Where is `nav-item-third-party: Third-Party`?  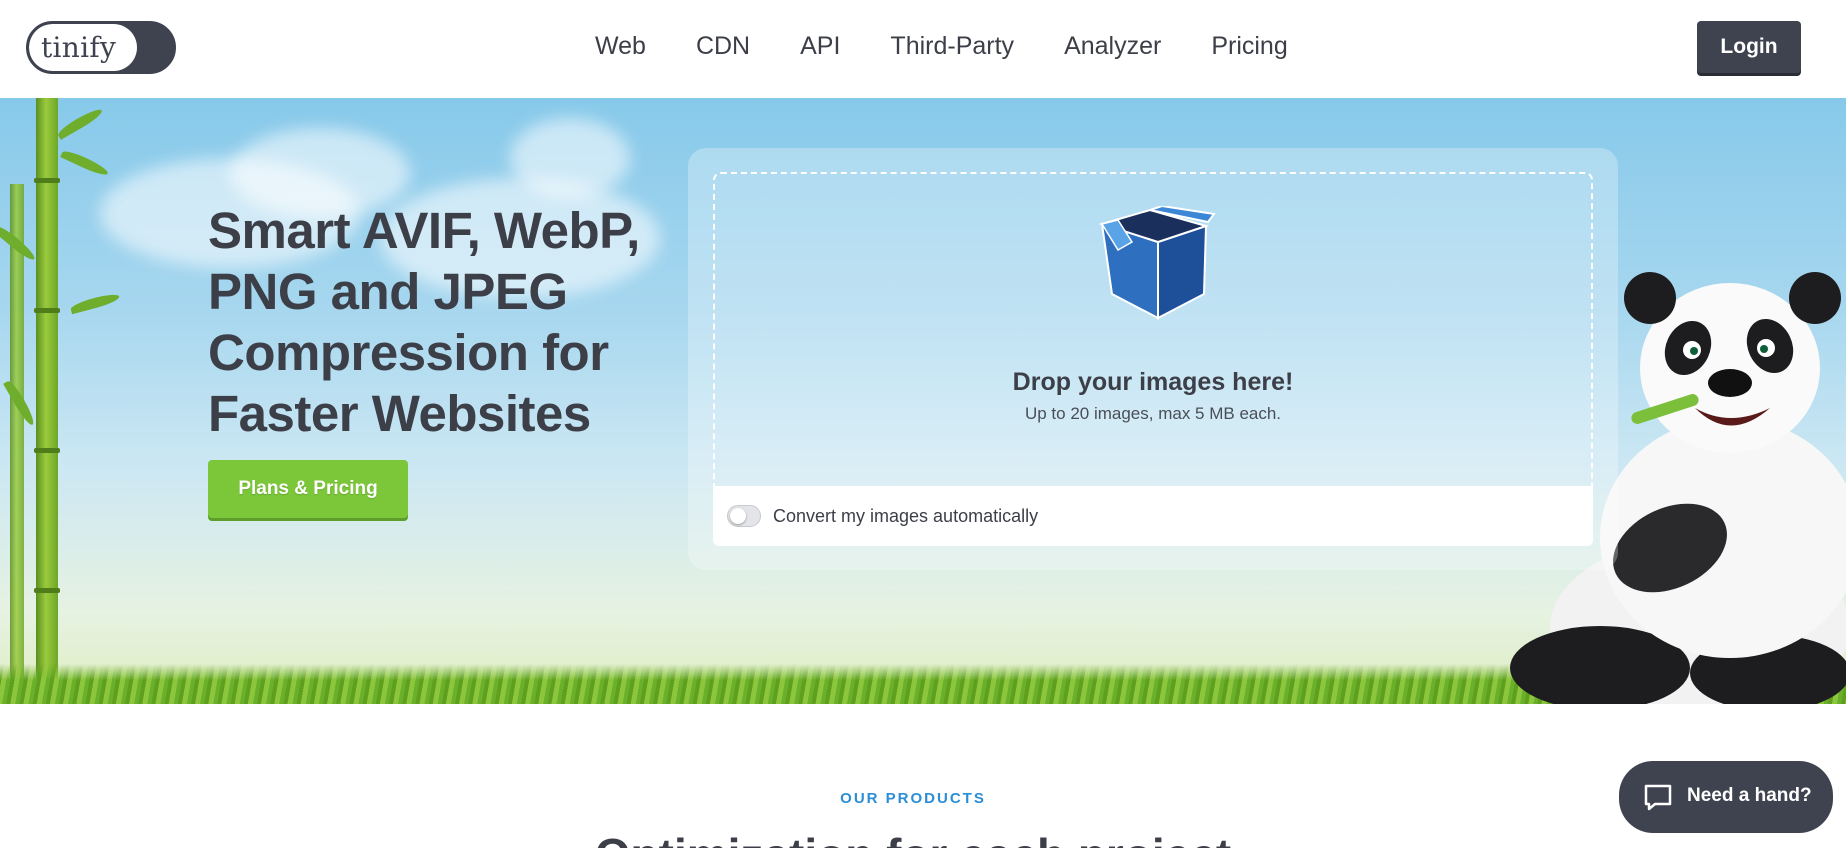
nav-item-third-party: Third-Party is located at coordinates (952, 46).